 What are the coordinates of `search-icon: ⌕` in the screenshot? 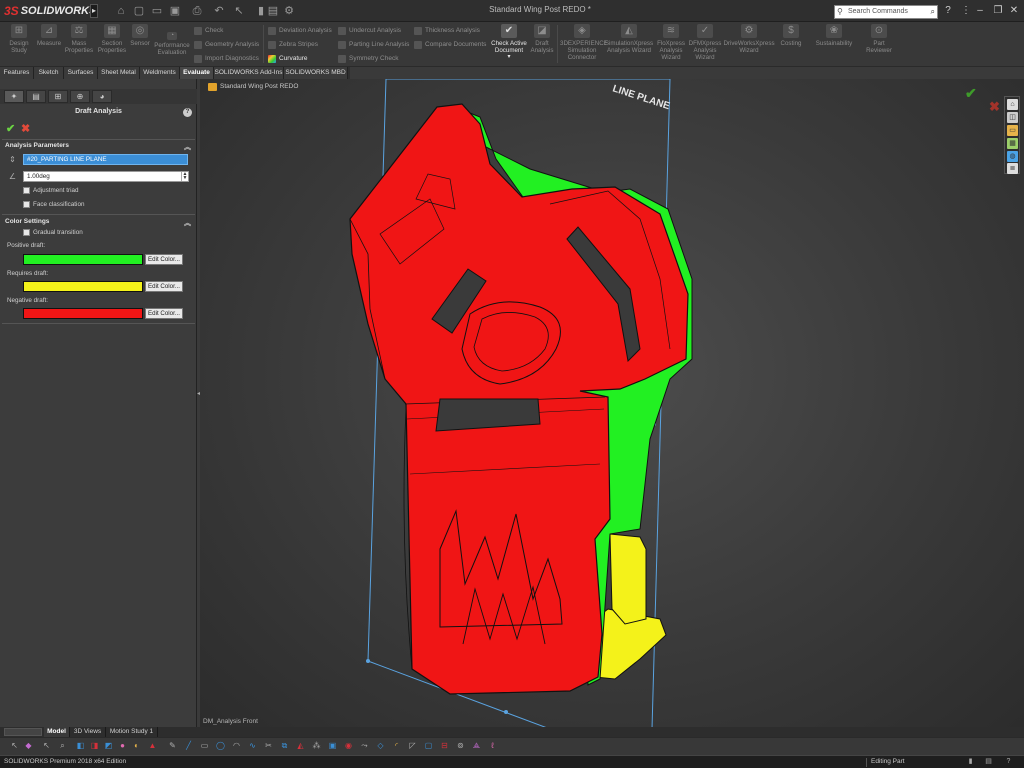 It's located at (933, 12).